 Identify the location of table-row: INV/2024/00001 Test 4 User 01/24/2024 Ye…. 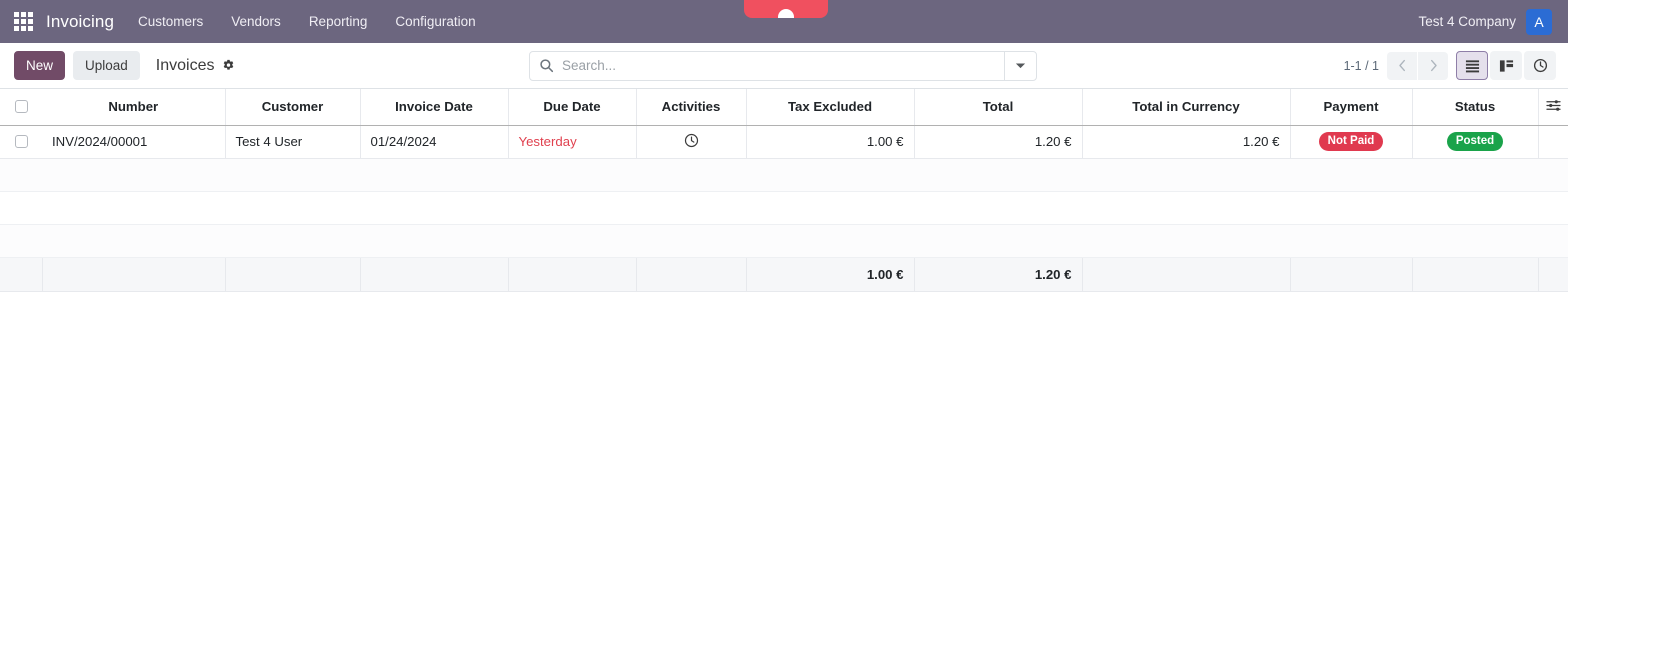
(784, 142).